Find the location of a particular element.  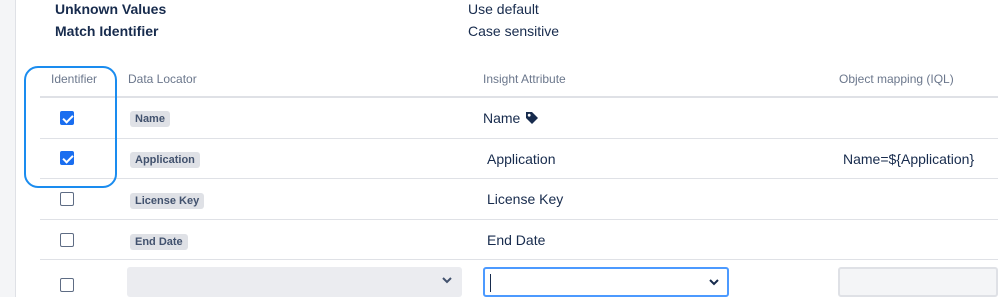

header-insight-attribute: Insight Attribute is located at coordinates (524, 79).